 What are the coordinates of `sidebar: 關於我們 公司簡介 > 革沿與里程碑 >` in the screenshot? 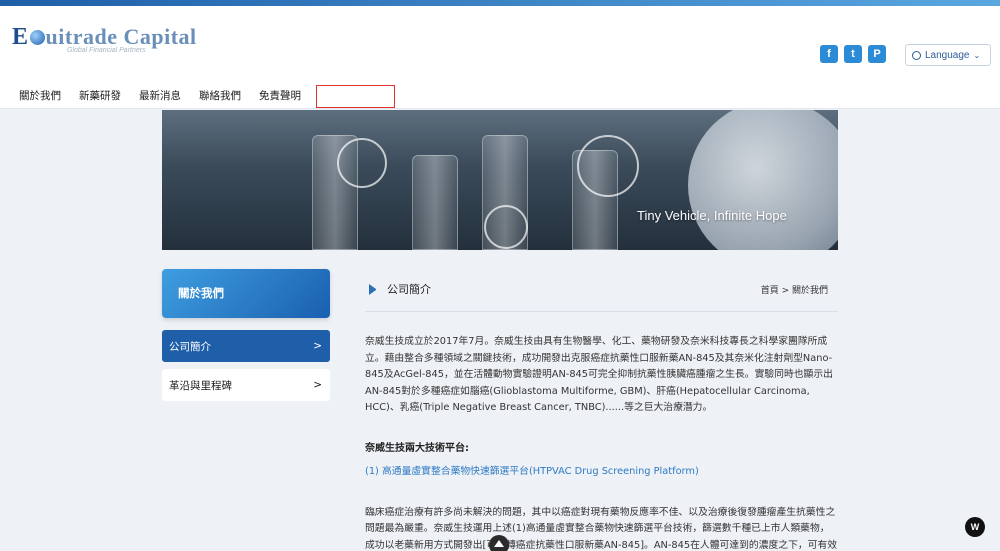 It's located at (246, 335).